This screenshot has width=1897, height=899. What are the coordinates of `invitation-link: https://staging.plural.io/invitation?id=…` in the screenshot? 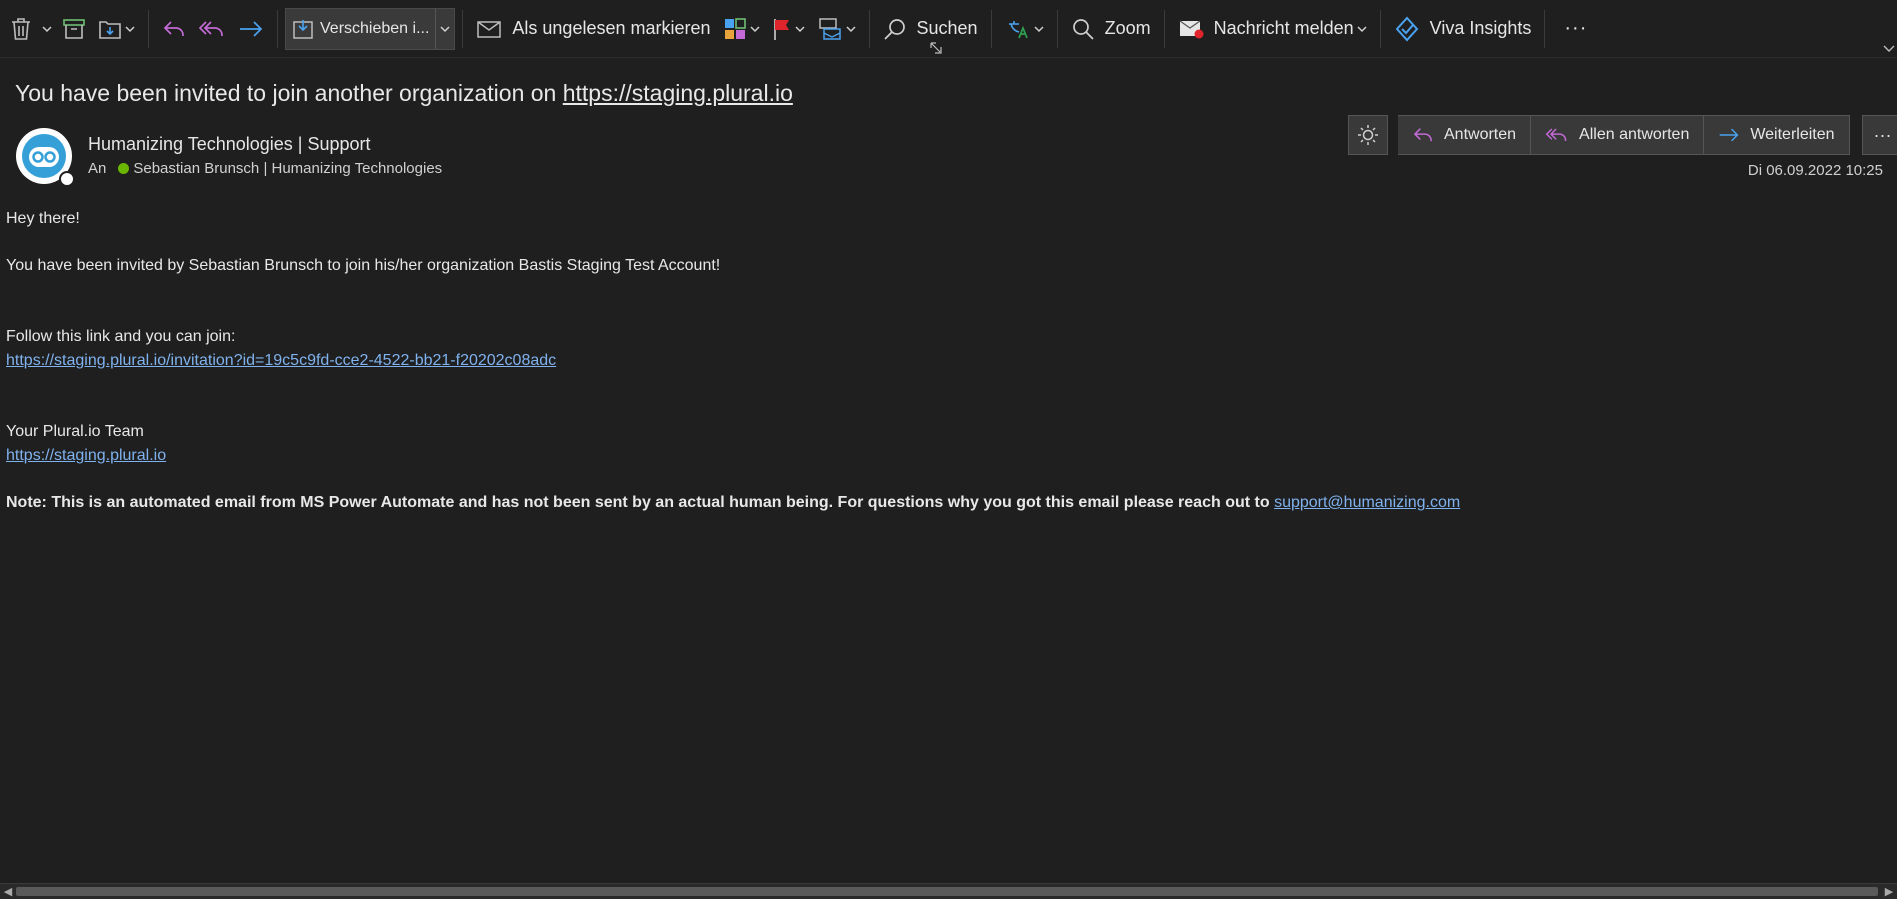 It's located at (281, 360).